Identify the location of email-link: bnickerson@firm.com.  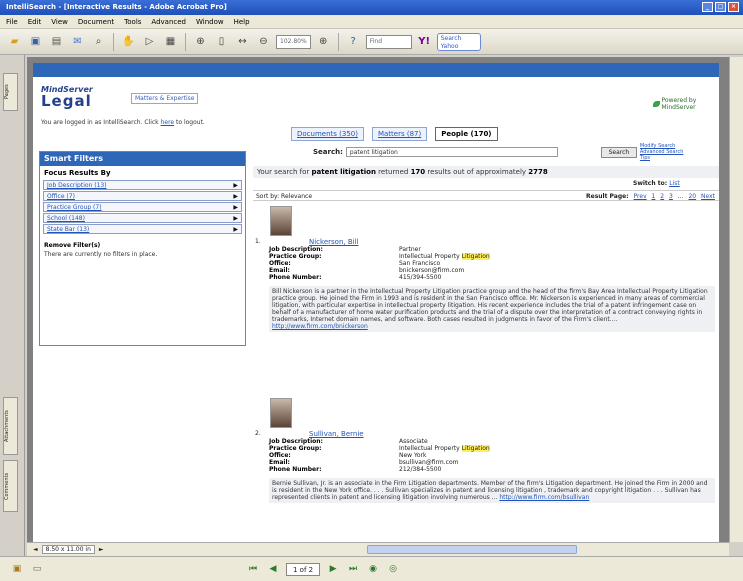
(431, 270).